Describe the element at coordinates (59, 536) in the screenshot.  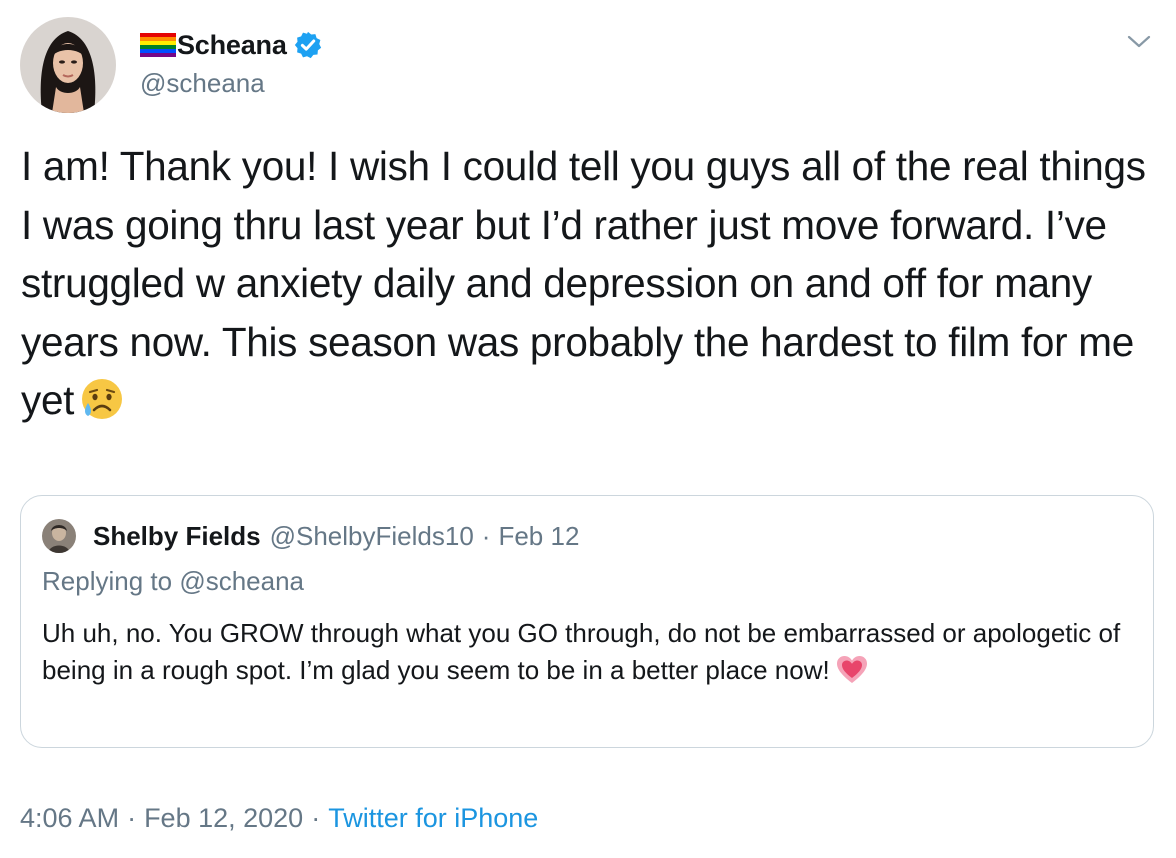
I see `quoted-author-avatar` at that location.